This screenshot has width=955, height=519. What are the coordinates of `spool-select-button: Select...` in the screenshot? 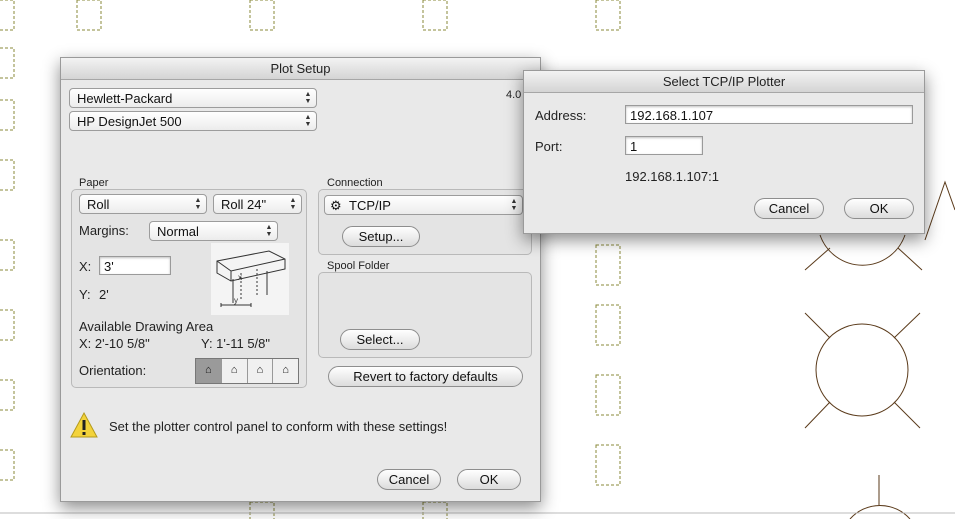 It's located at (380, 339).